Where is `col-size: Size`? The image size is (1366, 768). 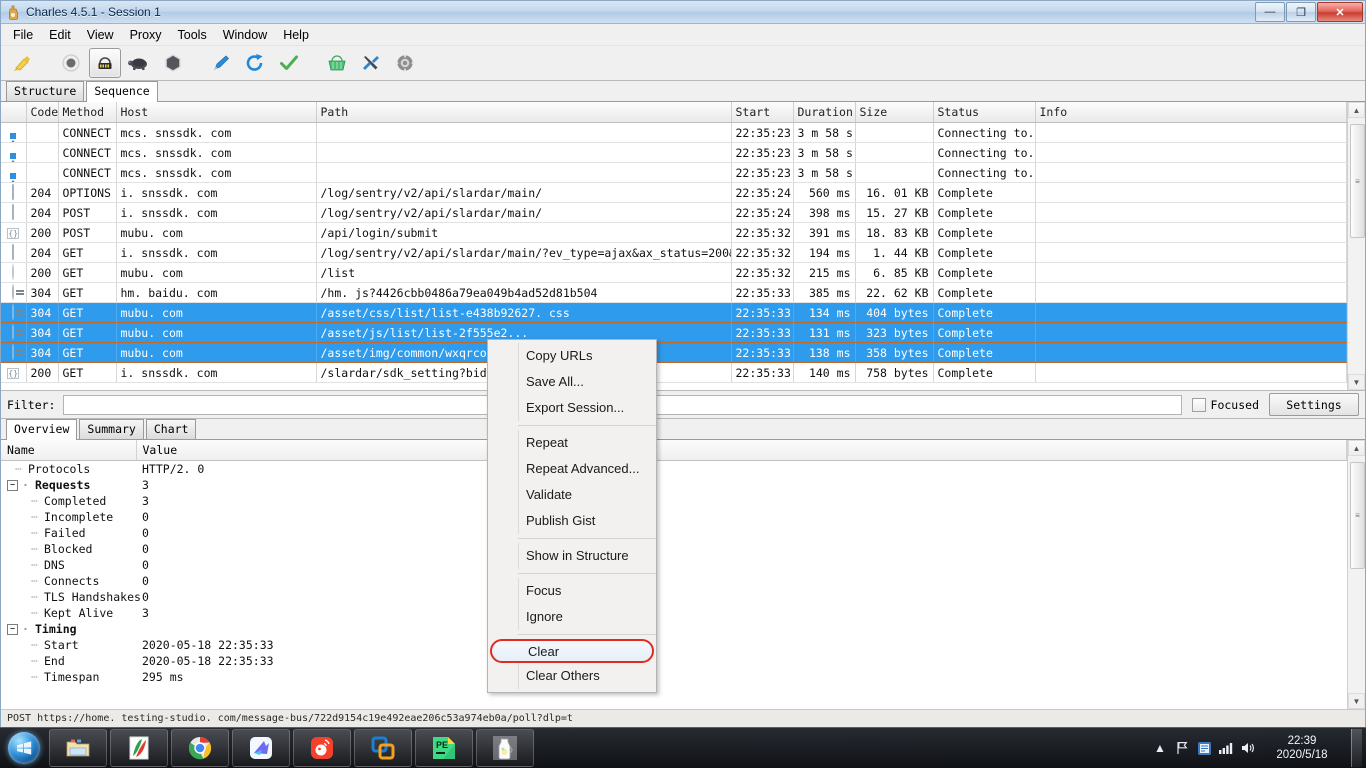 col-size: Size is located at coordinates (894, 112).